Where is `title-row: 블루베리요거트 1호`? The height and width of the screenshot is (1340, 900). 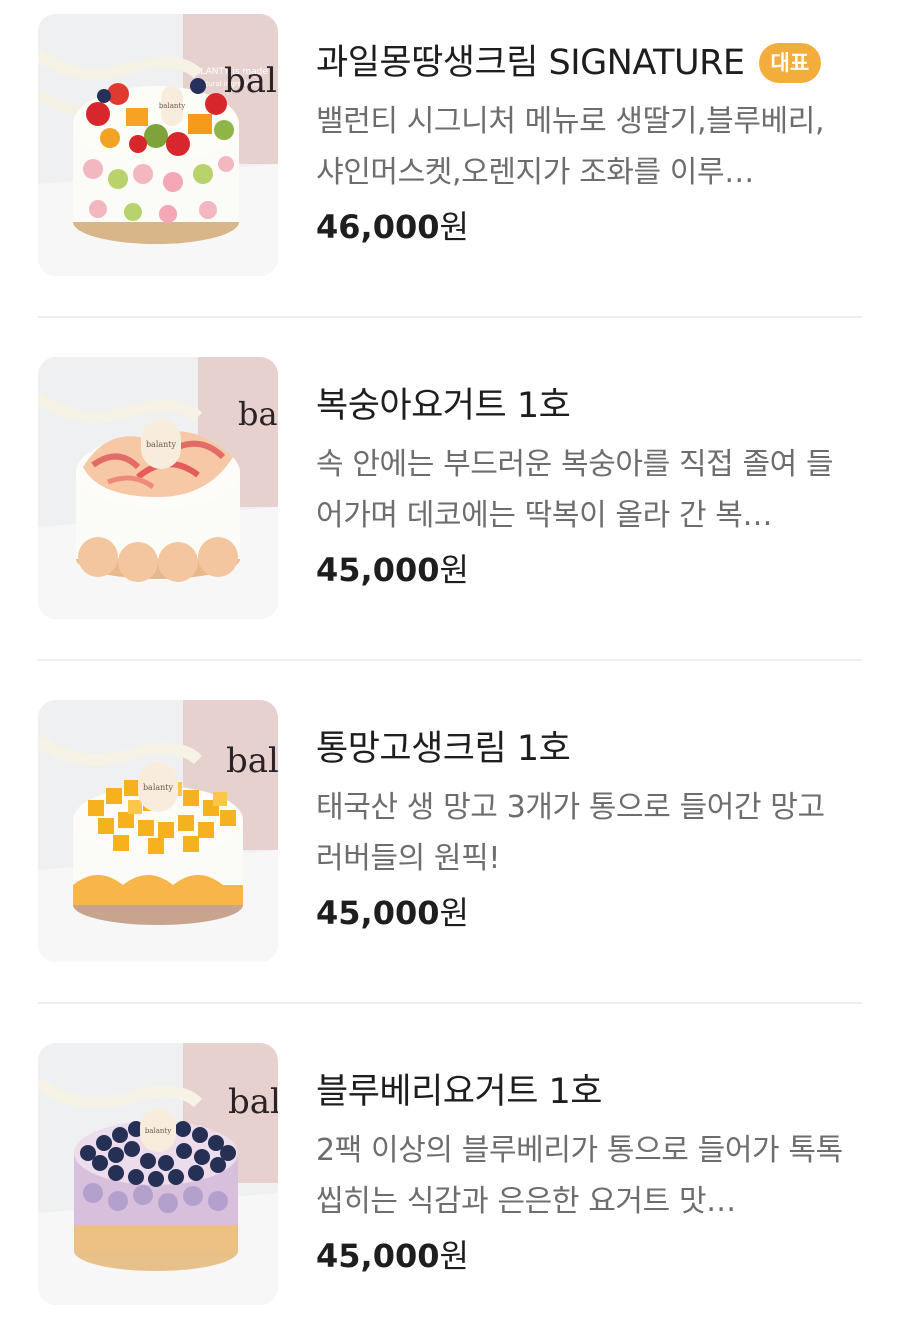 title-row: 블루베리요거트 1호 is located at coordinates (459, 1092).